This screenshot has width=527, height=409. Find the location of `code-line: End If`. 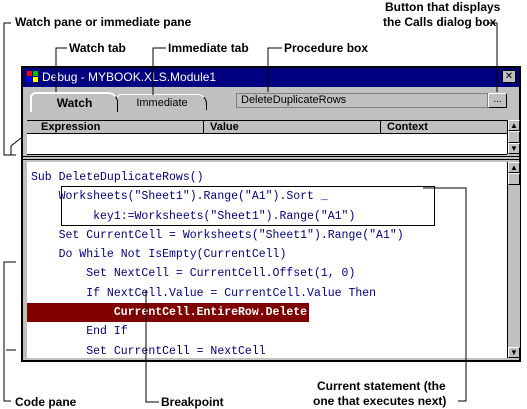

code-line: End If is located at coordinates (217, 331).